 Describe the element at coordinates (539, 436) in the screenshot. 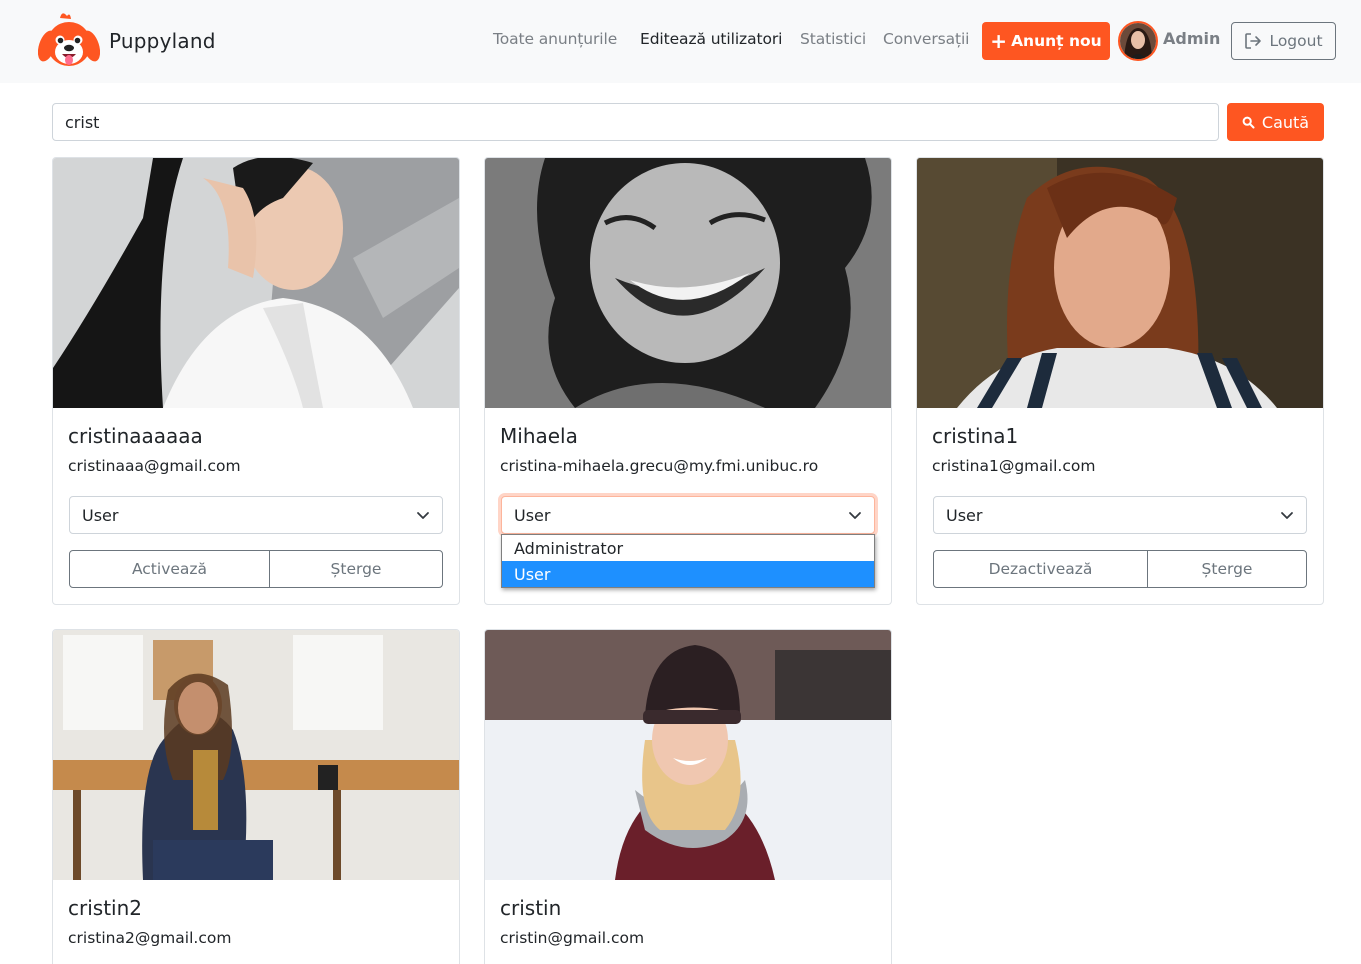

I see `user-username: Mihaela` at that location.